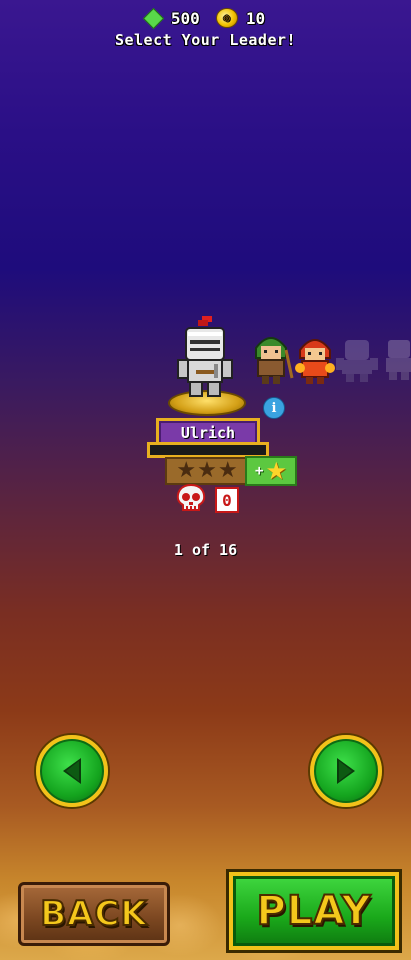 The image size is (411, 960). I want to click on leader-name: Ulrich, so click(208, 433).